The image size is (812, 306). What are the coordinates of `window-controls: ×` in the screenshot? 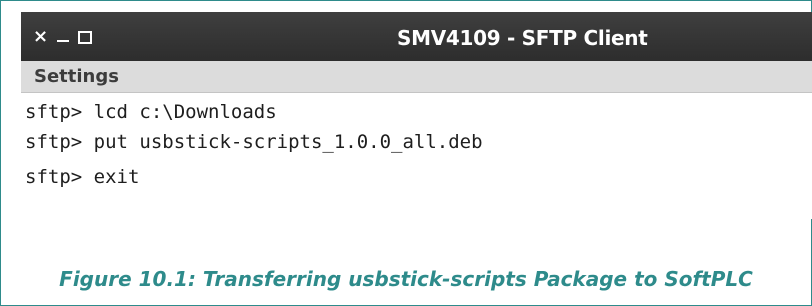 It's located at (63, 37).